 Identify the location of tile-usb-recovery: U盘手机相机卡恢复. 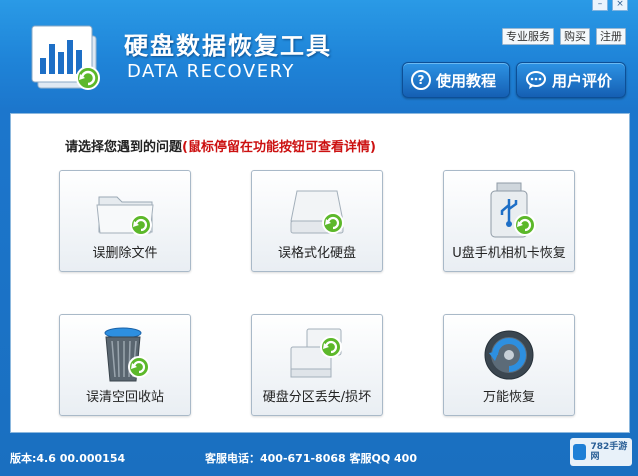
(509, 221).